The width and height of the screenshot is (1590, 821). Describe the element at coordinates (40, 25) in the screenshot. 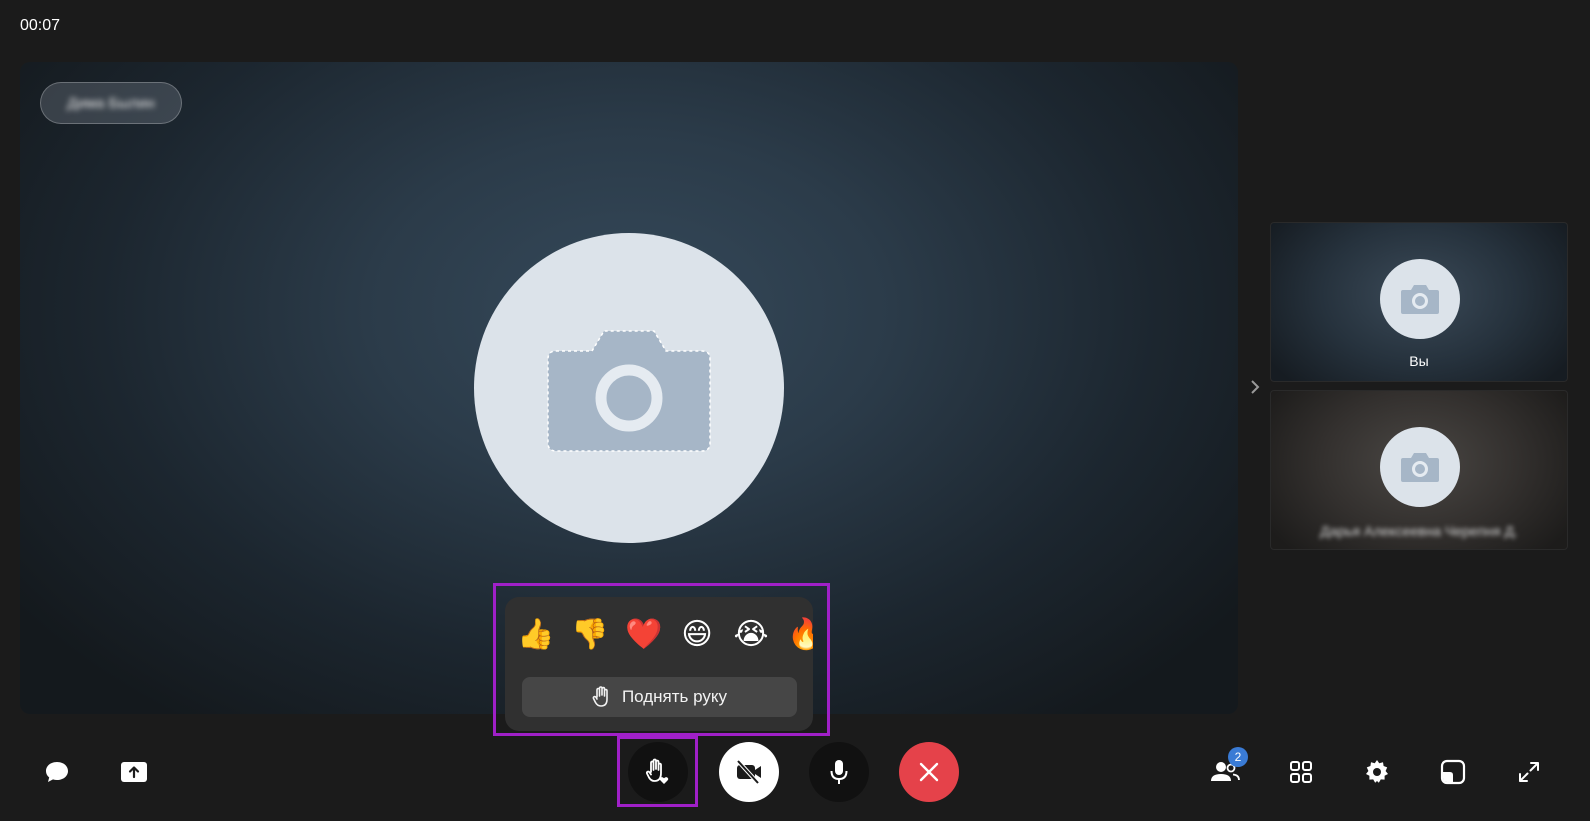

I see `call-timer: 00:07` at that location.